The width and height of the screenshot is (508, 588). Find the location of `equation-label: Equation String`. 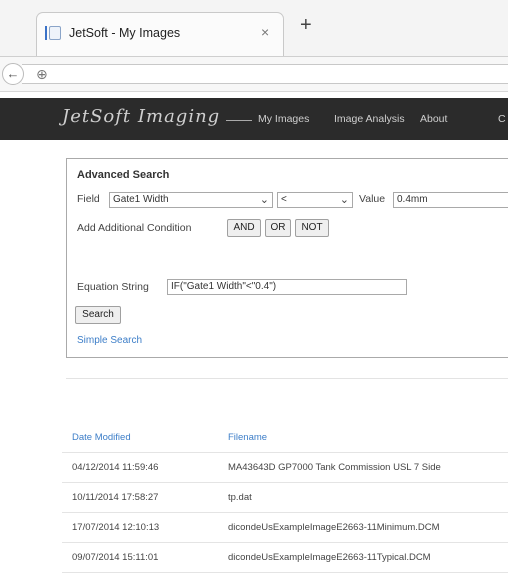

equation-label: Equation String is located at coordinates (113, 287).